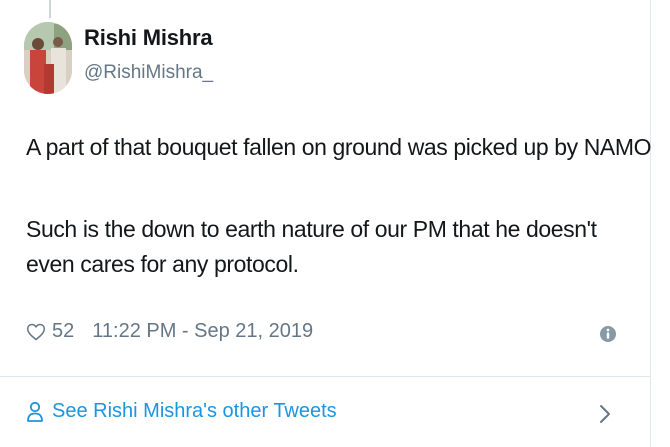 Image resolution: width=670 pixels, height=447 pixels. What do you see at coordinates (148, 38) in the screenshot?
I see `author-name: Rishi Mishra` at bounding box center [148, 38].